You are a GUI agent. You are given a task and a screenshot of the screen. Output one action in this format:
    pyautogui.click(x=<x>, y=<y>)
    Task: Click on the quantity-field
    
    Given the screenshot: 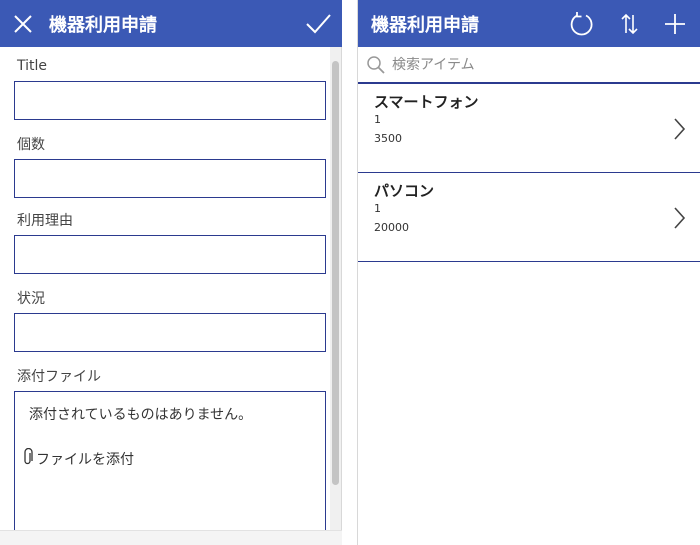 What is the action you would take?
    pyautogui.click(x=170, y=178)
    